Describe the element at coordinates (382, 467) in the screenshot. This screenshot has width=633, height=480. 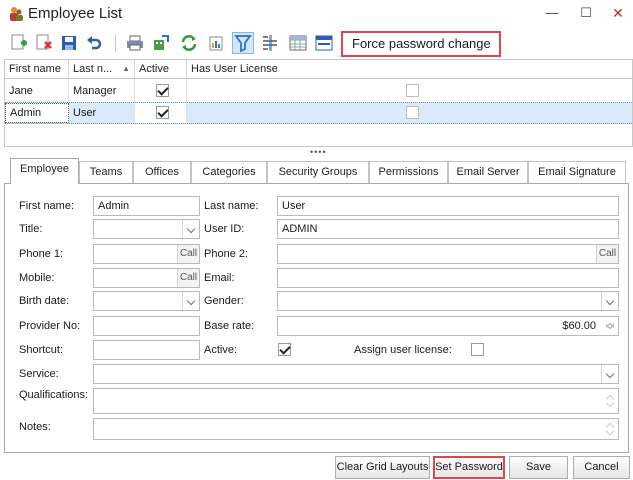
I see `clear-grid-layouts-button: Clear Grid Layouts` at that location.